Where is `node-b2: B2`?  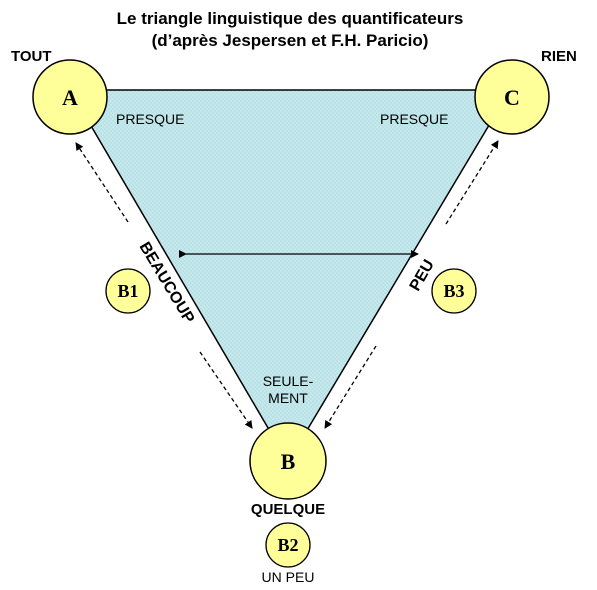
node-b2: B2 is located at coordinates (288, 545).